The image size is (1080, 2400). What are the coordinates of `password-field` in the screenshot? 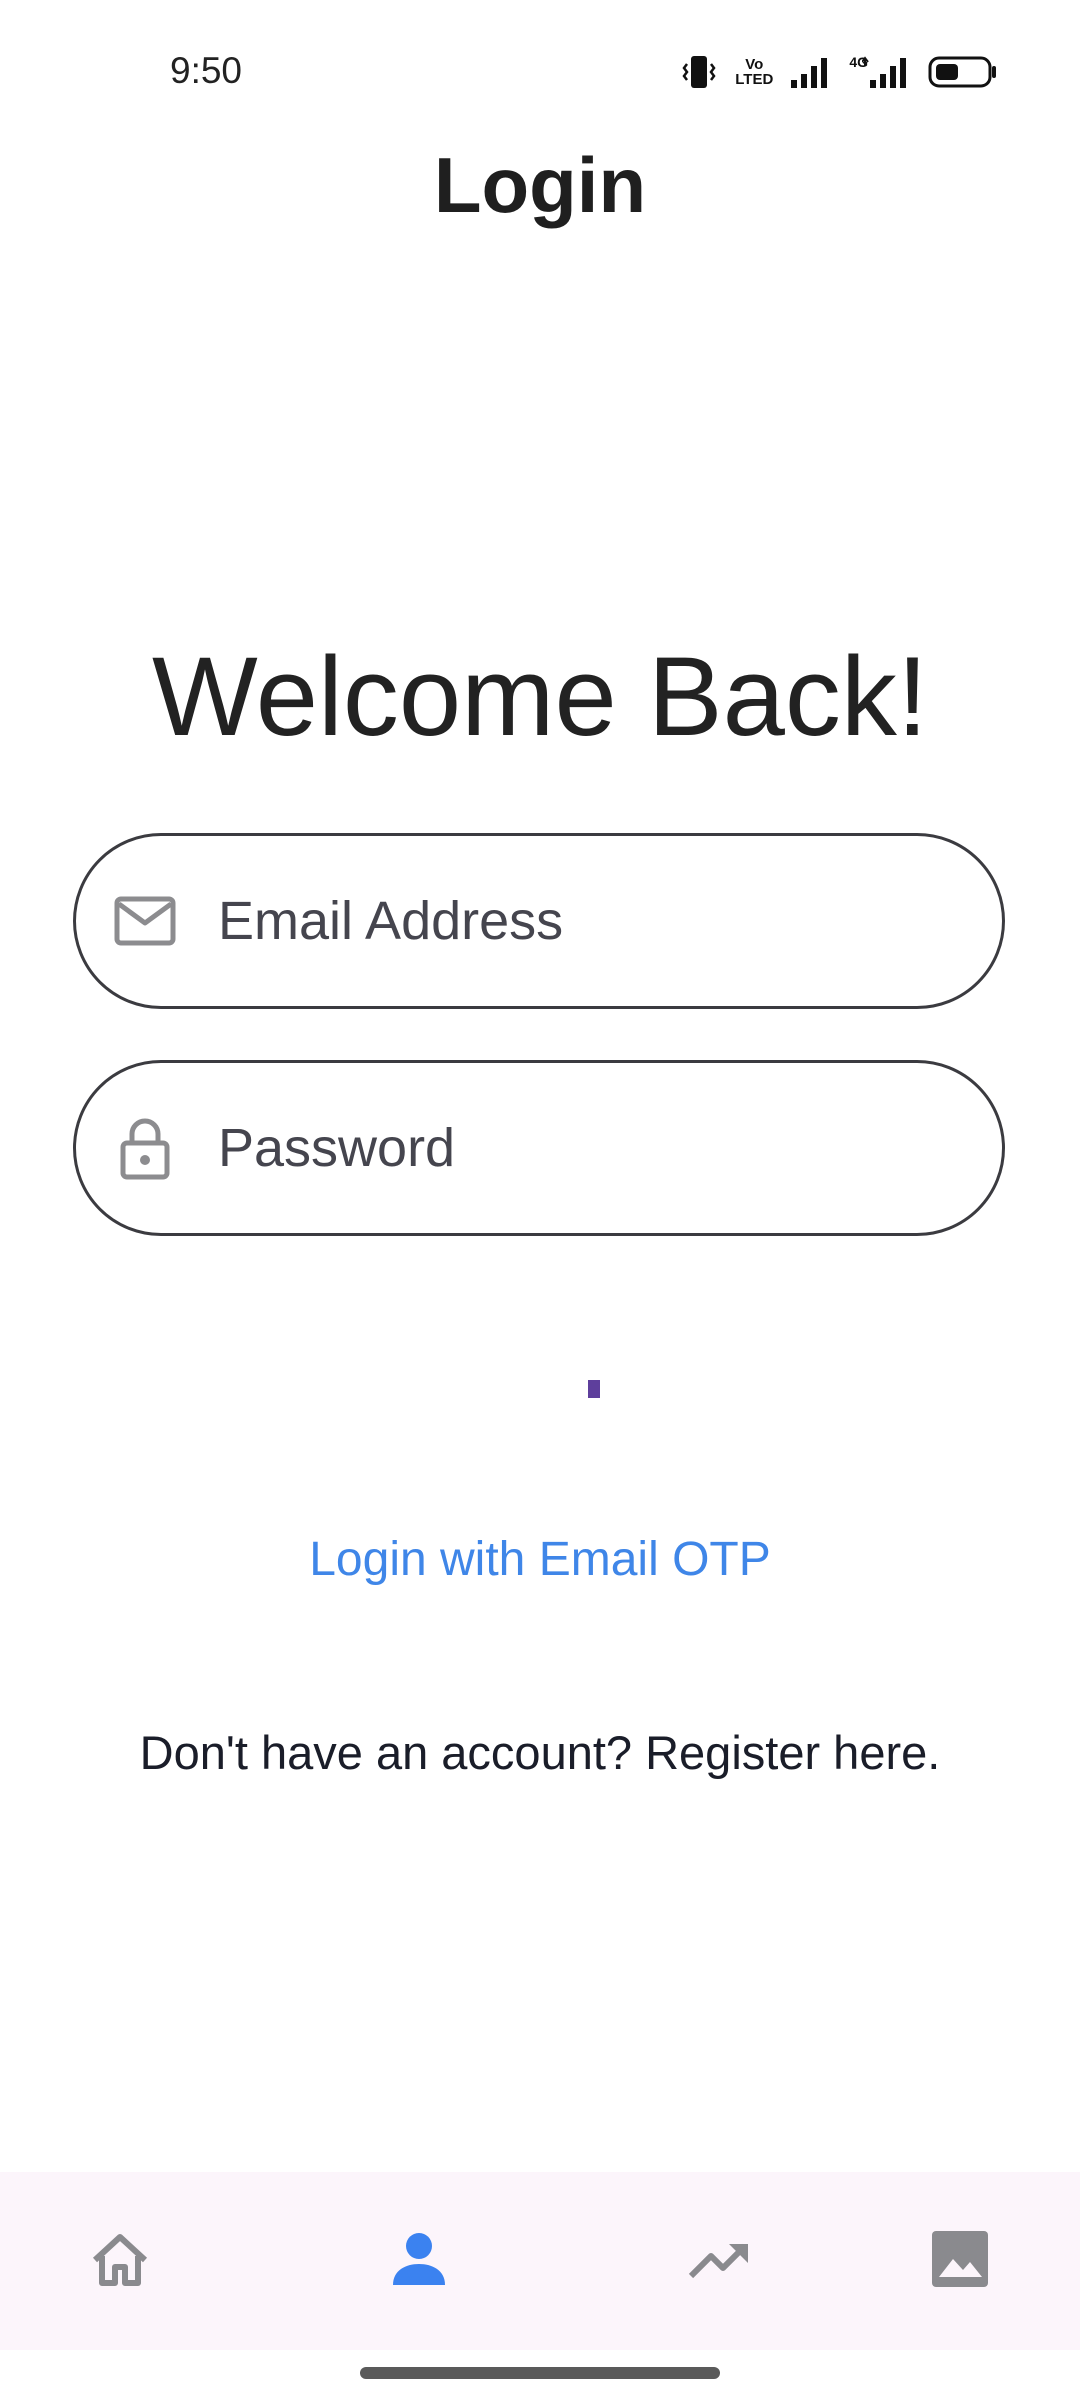 It's located at (539, 1148).